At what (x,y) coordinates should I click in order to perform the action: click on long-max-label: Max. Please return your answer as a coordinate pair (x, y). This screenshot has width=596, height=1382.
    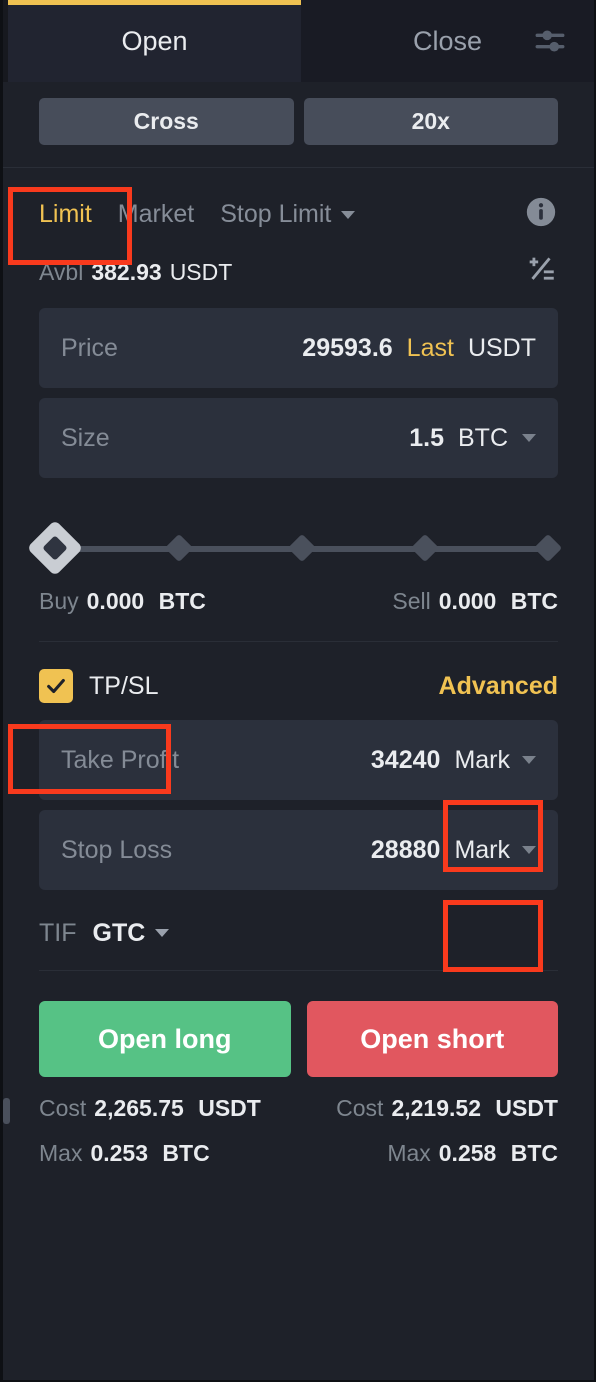
    Looking at the image, I should click on (61, 1153).